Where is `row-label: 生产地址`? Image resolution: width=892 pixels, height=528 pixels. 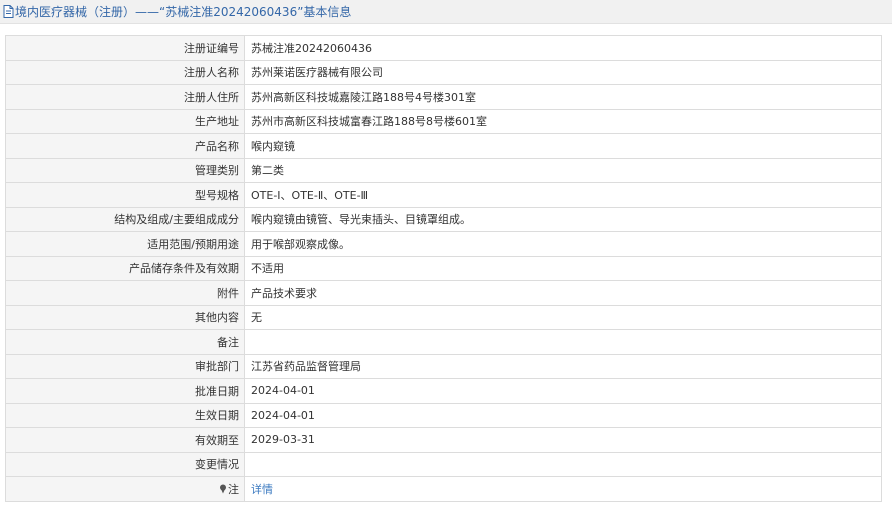
row-label: 生产地址 is located at coordinates (125, 121).